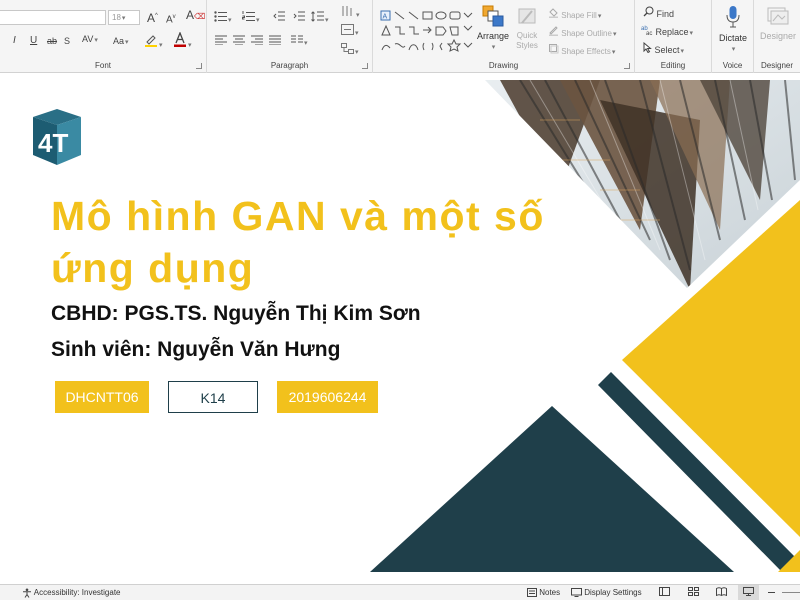 This screenshot has width=800, height=600. What do you see at coordinates (647, 47) in the screenshot?
I see `cursor-arrow-icon` at bounding box center [647, 47].